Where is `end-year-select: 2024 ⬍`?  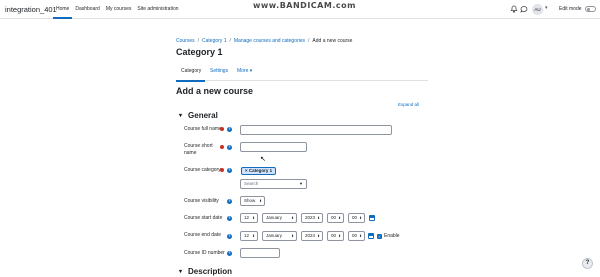 end-year-select: 2024 ⬍ is located at coordinates (312, 236).